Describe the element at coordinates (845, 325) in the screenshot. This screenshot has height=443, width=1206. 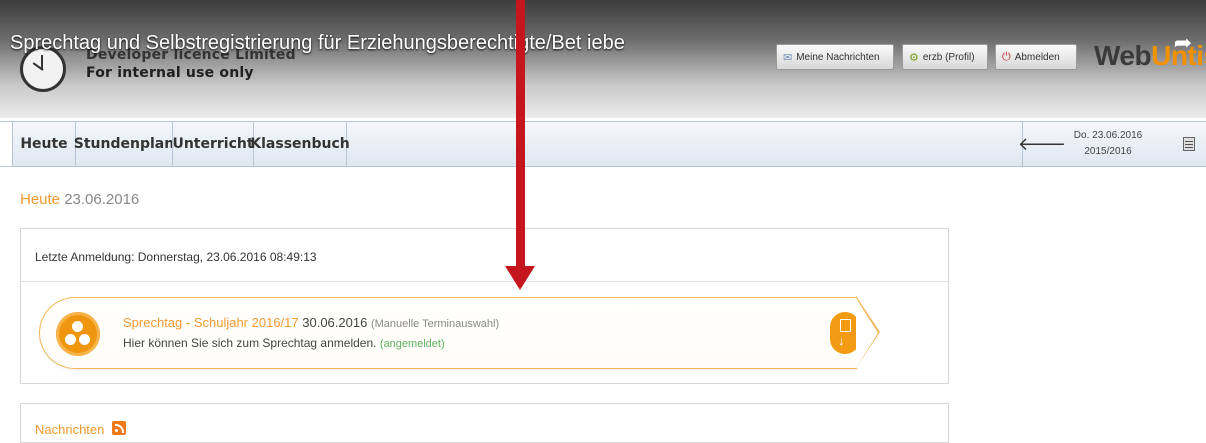
I see `document-icon` at that location.